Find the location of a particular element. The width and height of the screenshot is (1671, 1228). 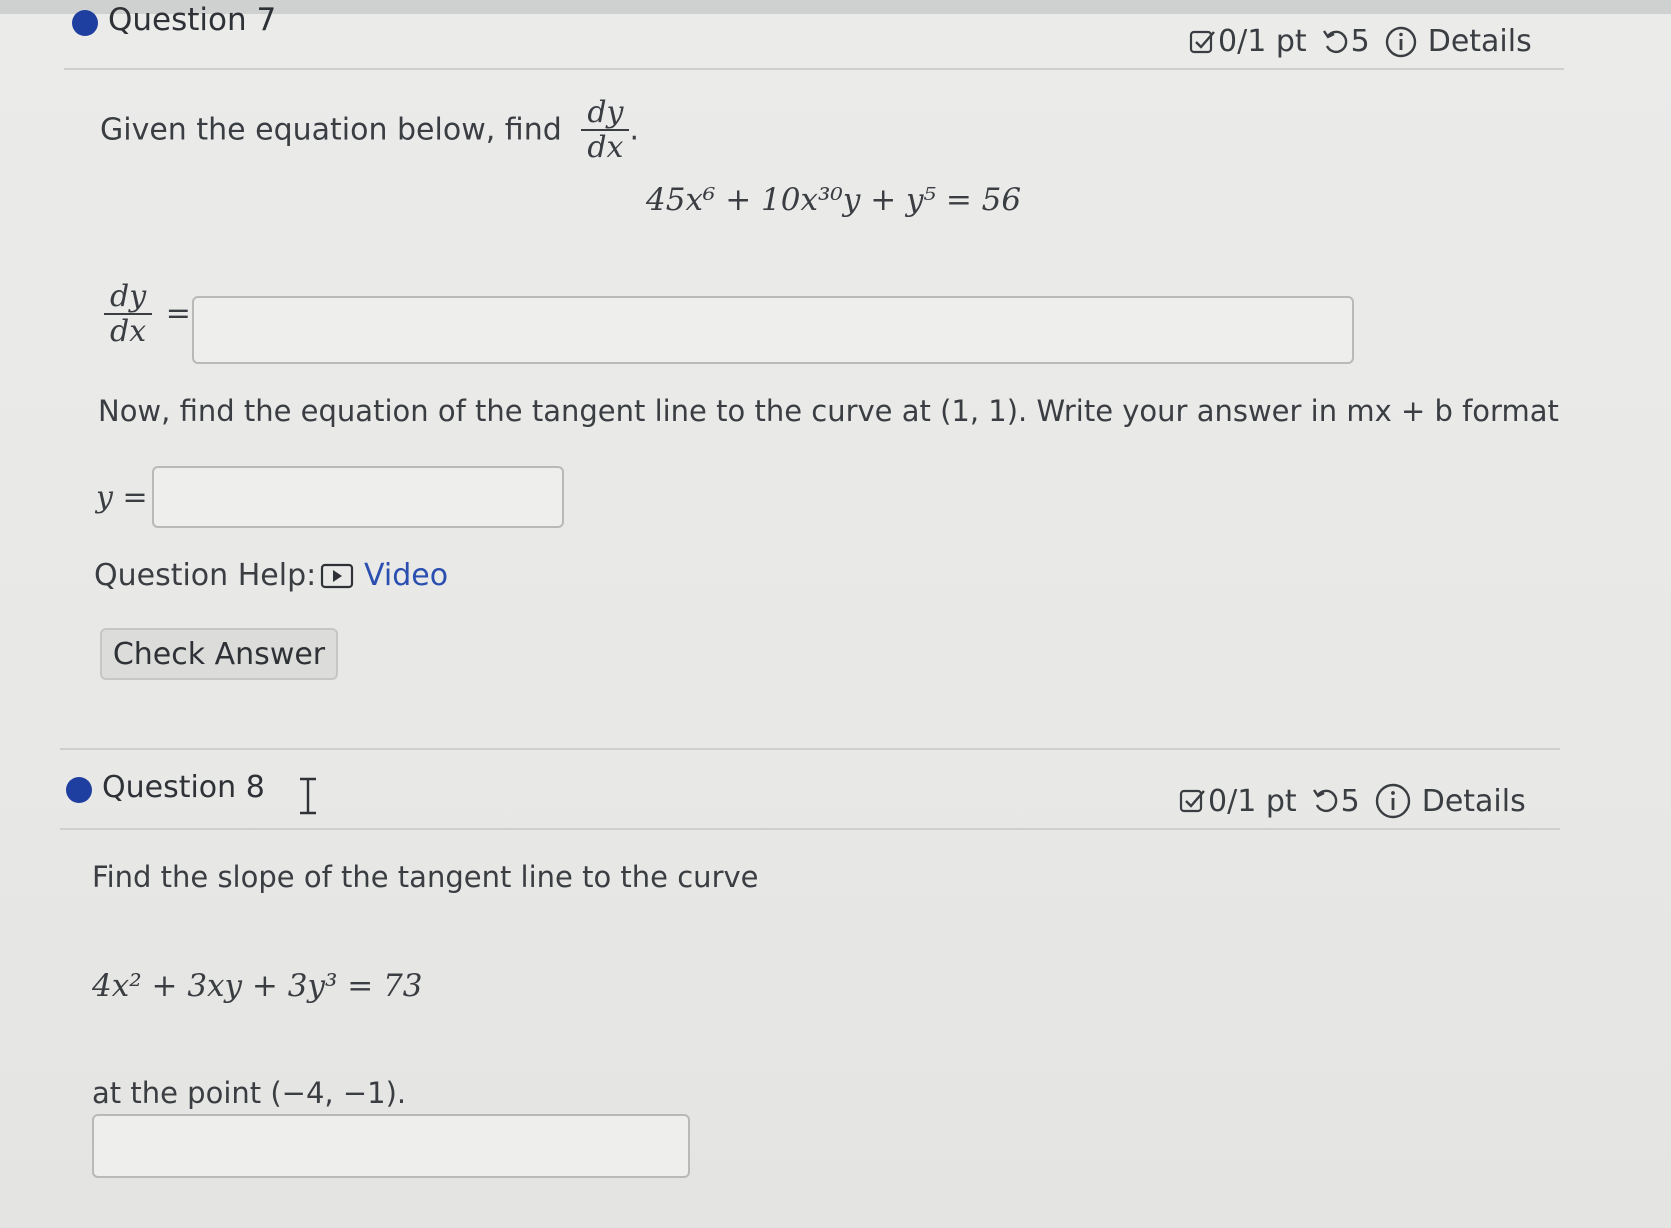

prompt-text: Given the equation below, find is located at coordinates (331, 130).